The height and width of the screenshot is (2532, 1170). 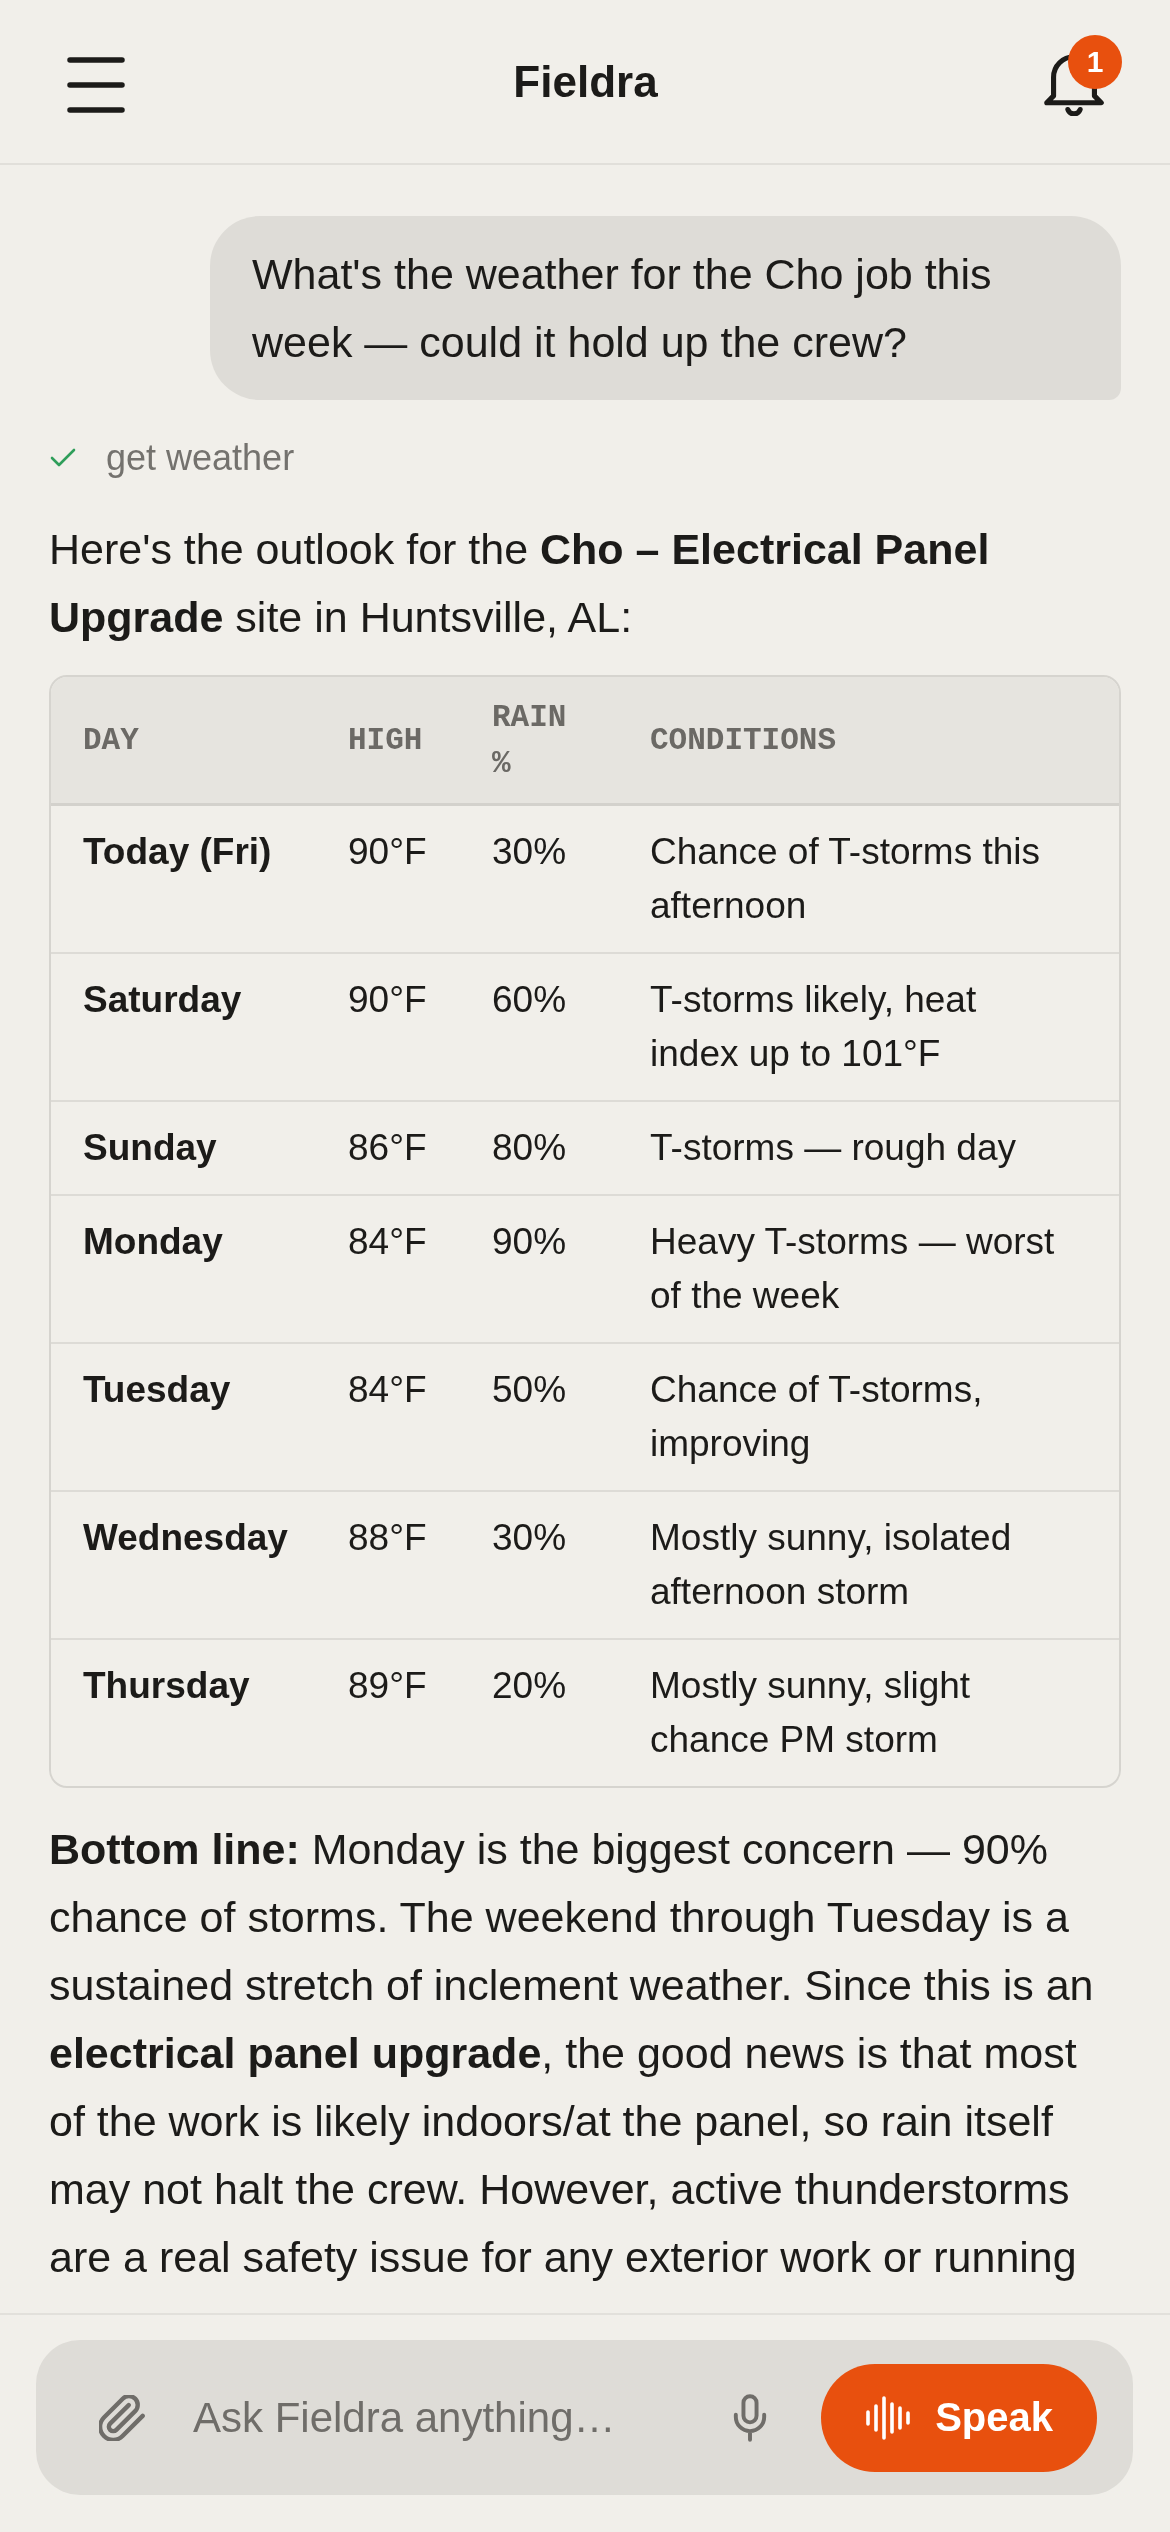 I want to click on table-cell: 88°F, so click(x=388, y=1565).